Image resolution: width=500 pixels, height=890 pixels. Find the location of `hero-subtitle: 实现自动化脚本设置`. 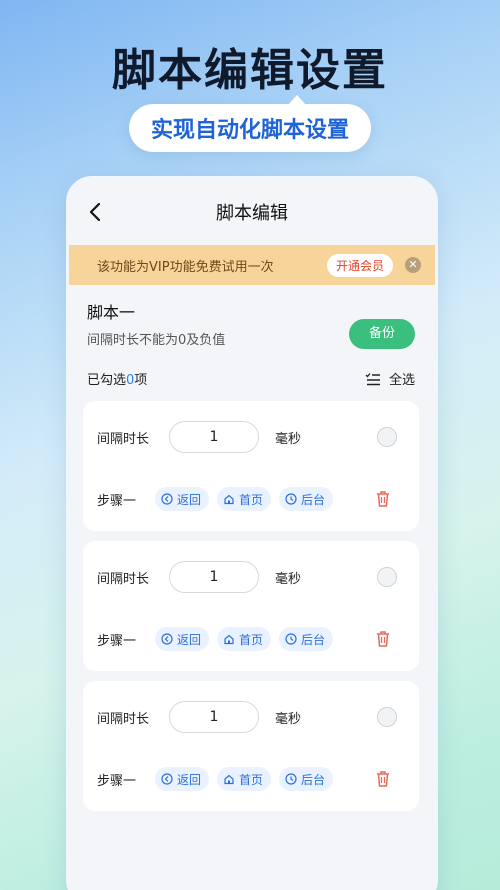

hero-subtitle: 实现自动化脚本设置 is located at coordinates (249, 123).